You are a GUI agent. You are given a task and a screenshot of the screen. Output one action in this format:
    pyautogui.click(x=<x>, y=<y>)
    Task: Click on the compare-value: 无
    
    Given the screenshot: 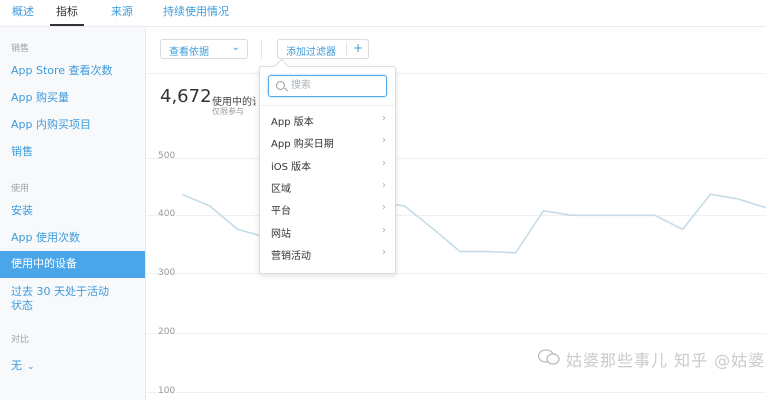 What is the action you would take?
    pyautogui.click(x=16, y=365)
    